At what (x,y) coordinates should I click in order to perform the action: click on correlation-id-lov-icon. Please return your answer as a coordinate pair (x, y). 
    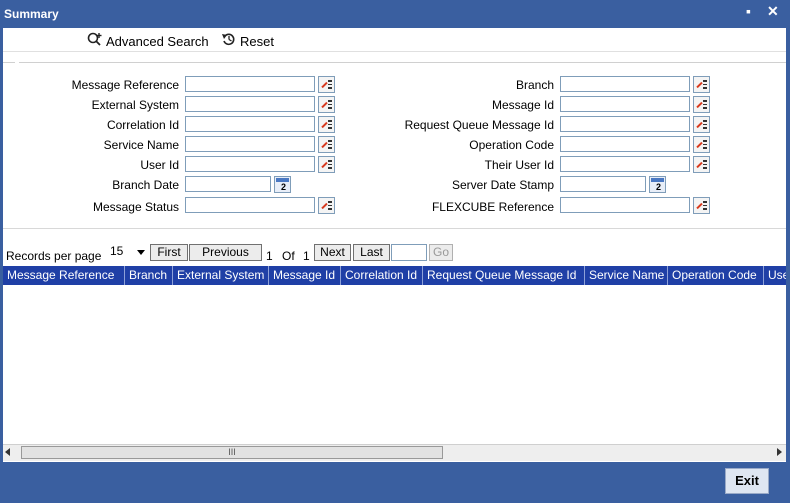
    Looking at the image, I should click on (326, 124).